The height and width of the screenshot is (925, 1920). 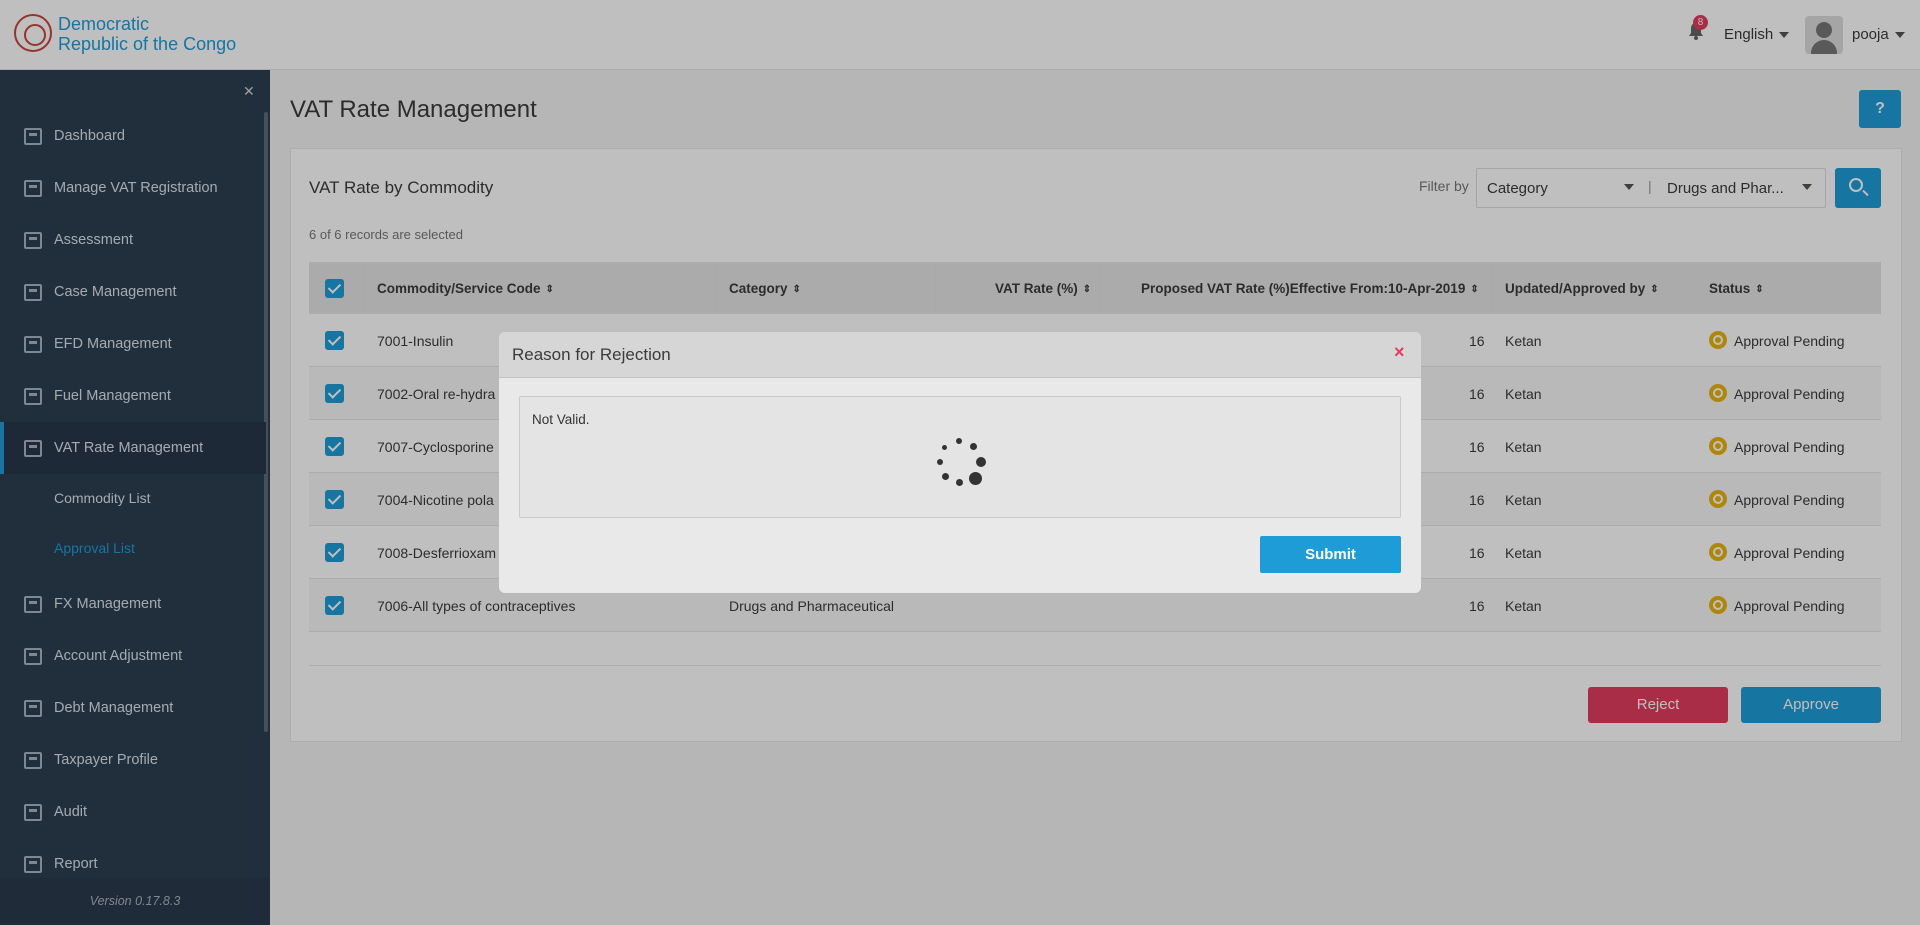 I want to click on submit-button: Submit, so click(x=1330, y=554).